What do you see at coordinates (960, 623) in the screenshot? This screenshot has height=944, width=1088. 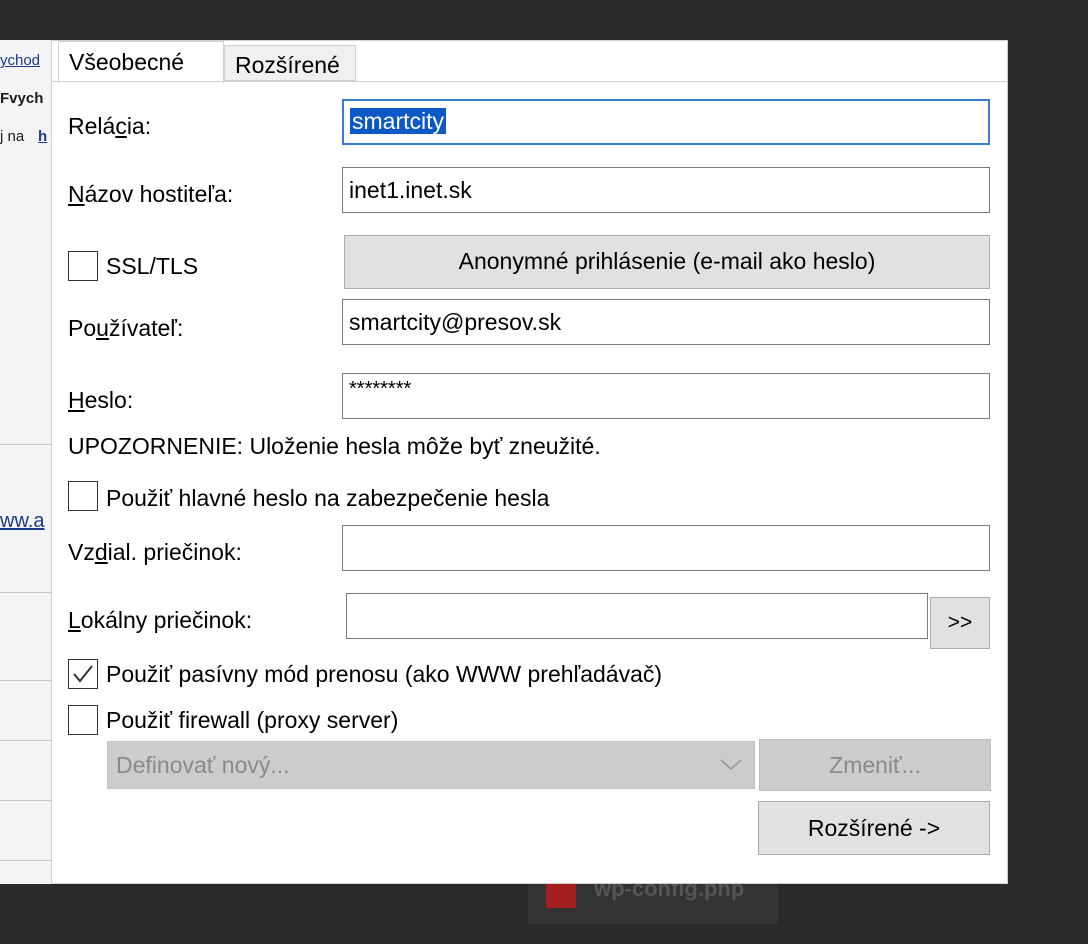 I see `browse-button: >>` at bounding box center [960, 623].